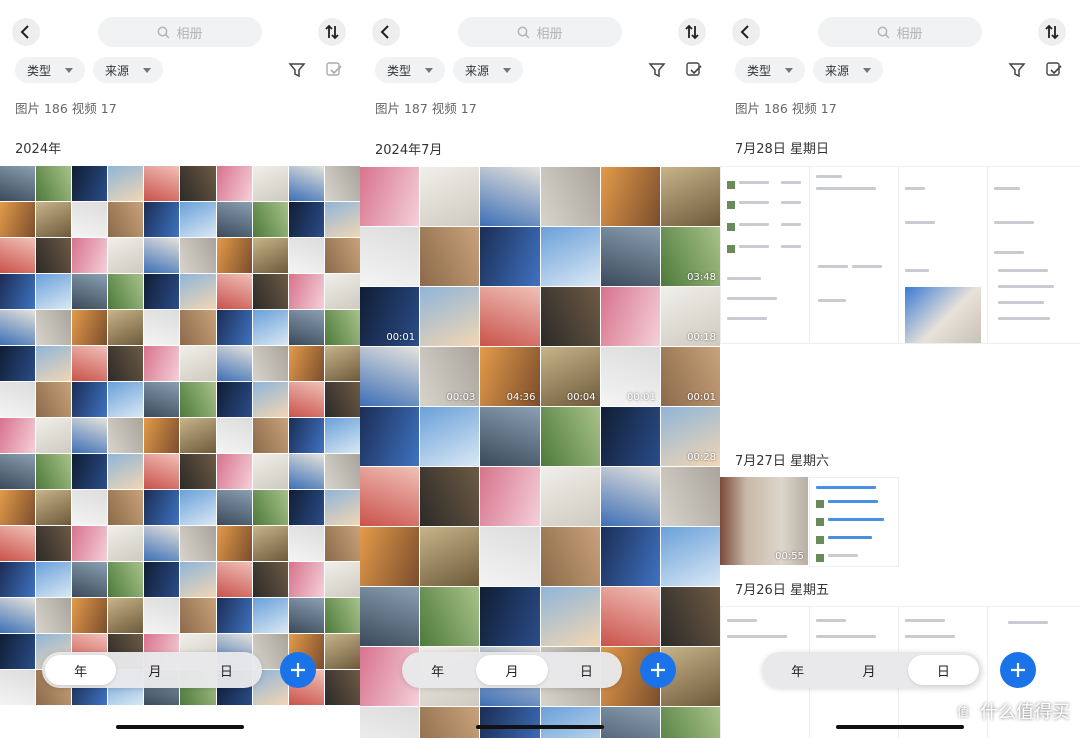 The height and width of the screenshot is (738, 1080). What do you see at coordinates (657, 70) in the screenshot?
I see `filter-icon` at bounding box center [657, 70].